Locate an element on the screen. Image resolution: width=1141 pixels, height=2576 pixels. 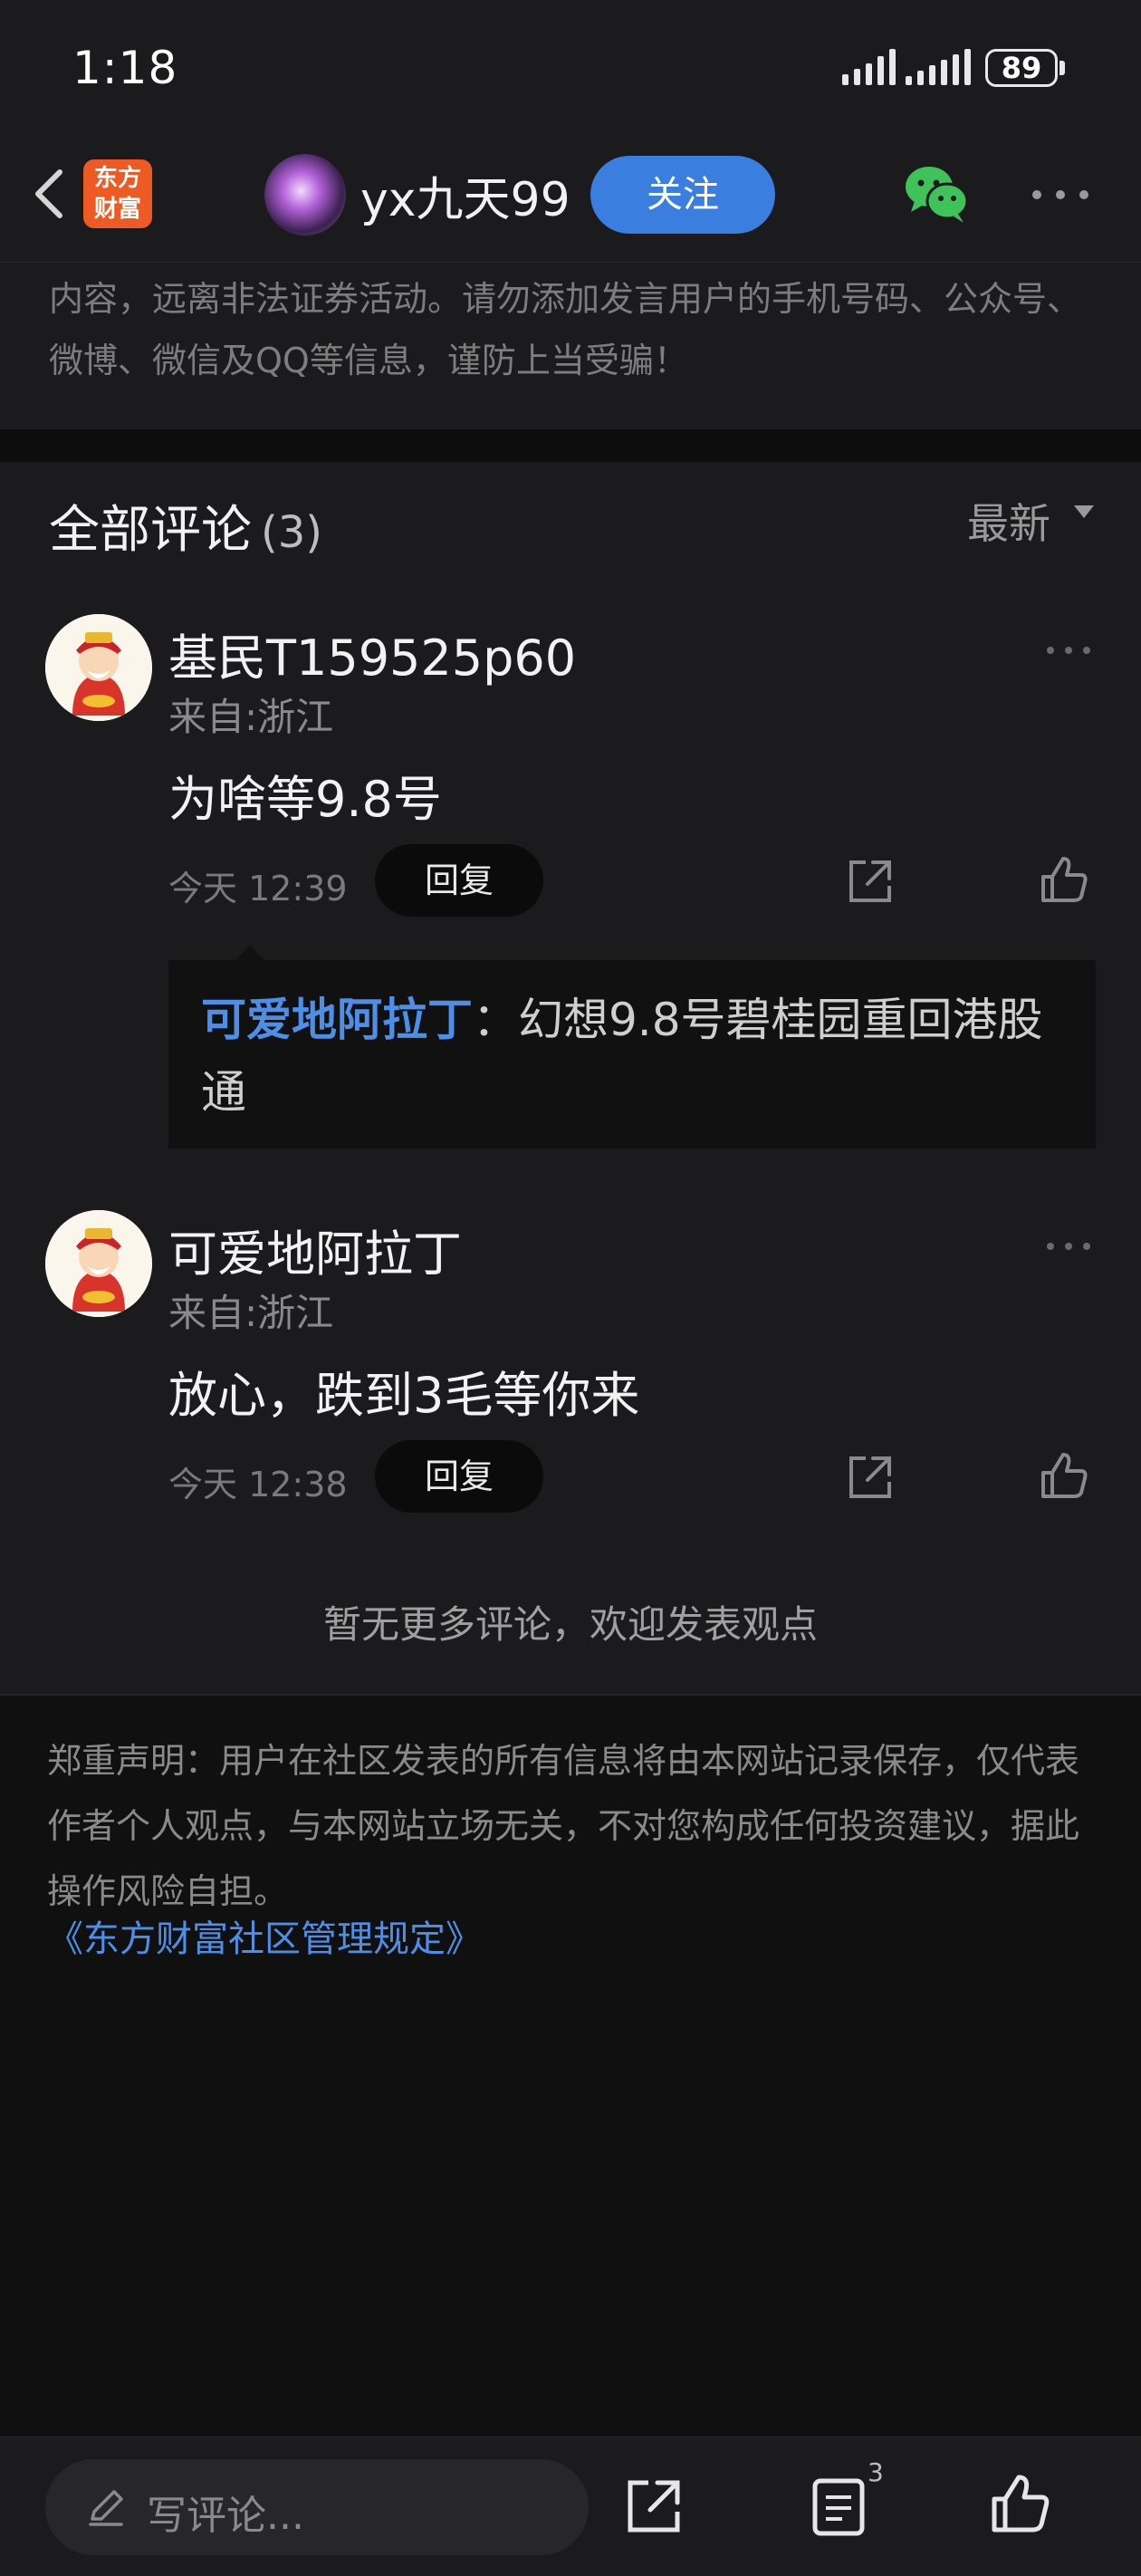
comments-count: (3) is located at coordinates (291, 532).